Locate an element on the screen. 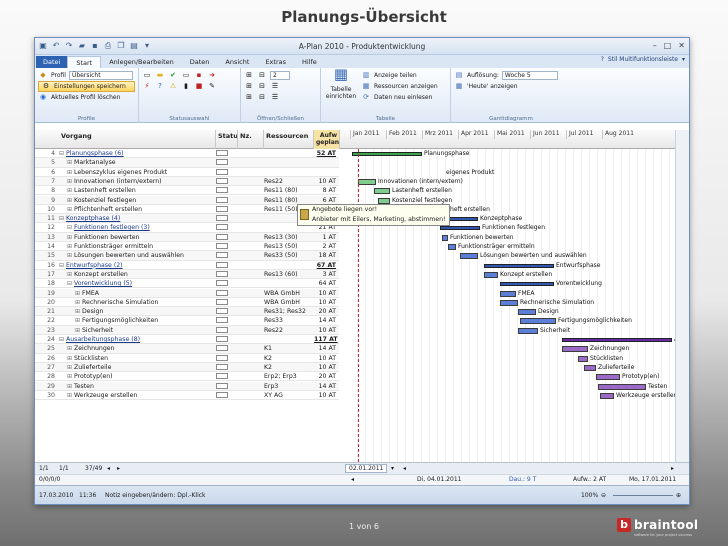 The height and width of the screenshot is (546, 728). ribbon-style-label: Stil Multifunktionsleiste is located at coordinates (643, 59).